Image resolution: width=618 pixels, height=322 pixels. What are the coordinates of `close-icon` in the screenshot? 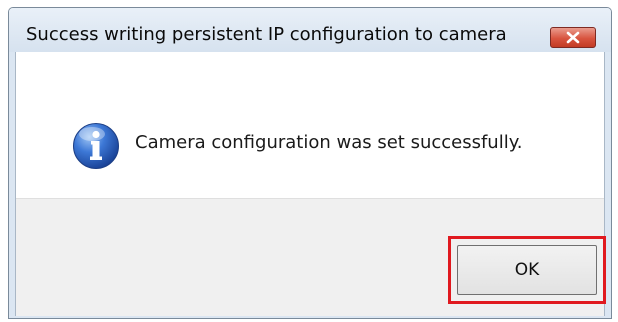 It's located at (573, 37).